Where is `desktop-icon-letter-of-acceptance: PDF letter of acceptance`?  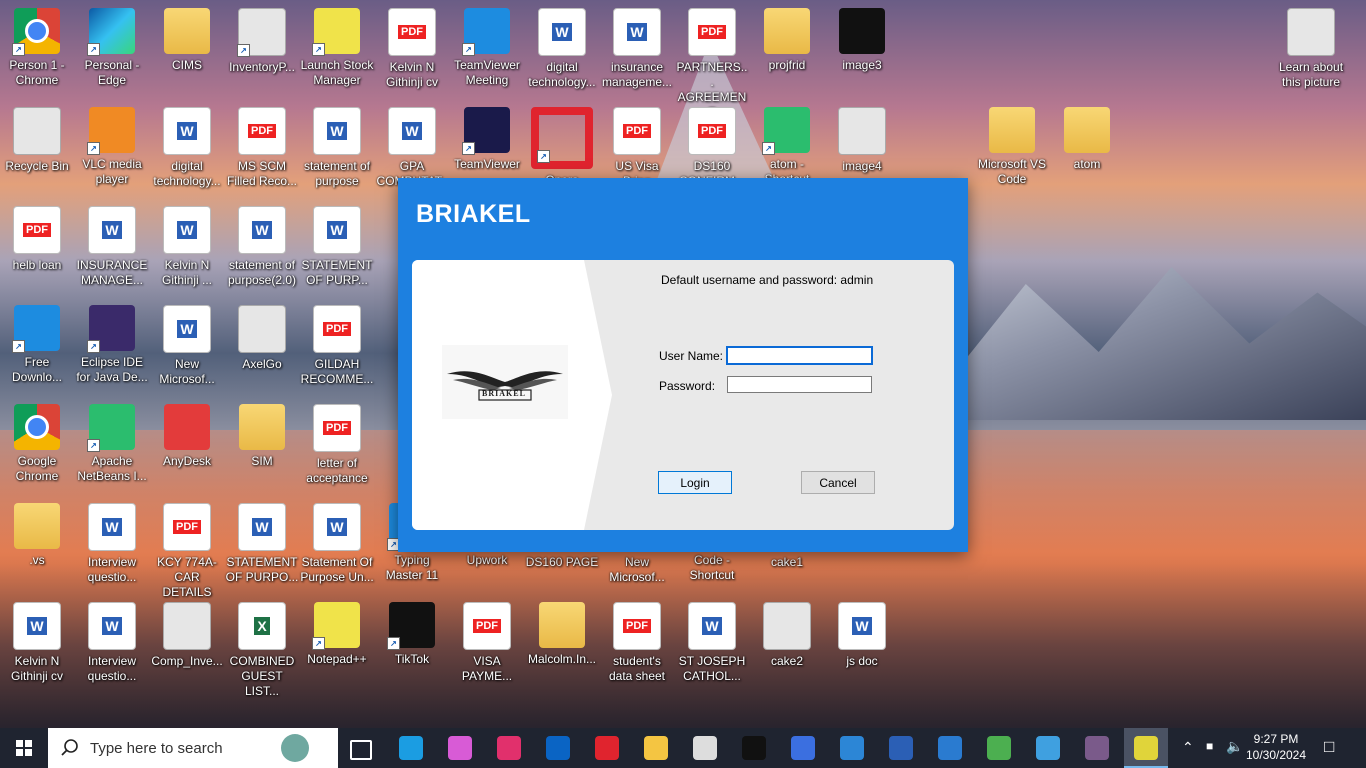 desktop-icon-letter-of-acceptance: PDF letter of acceptance is located at coordinates (337, 441).